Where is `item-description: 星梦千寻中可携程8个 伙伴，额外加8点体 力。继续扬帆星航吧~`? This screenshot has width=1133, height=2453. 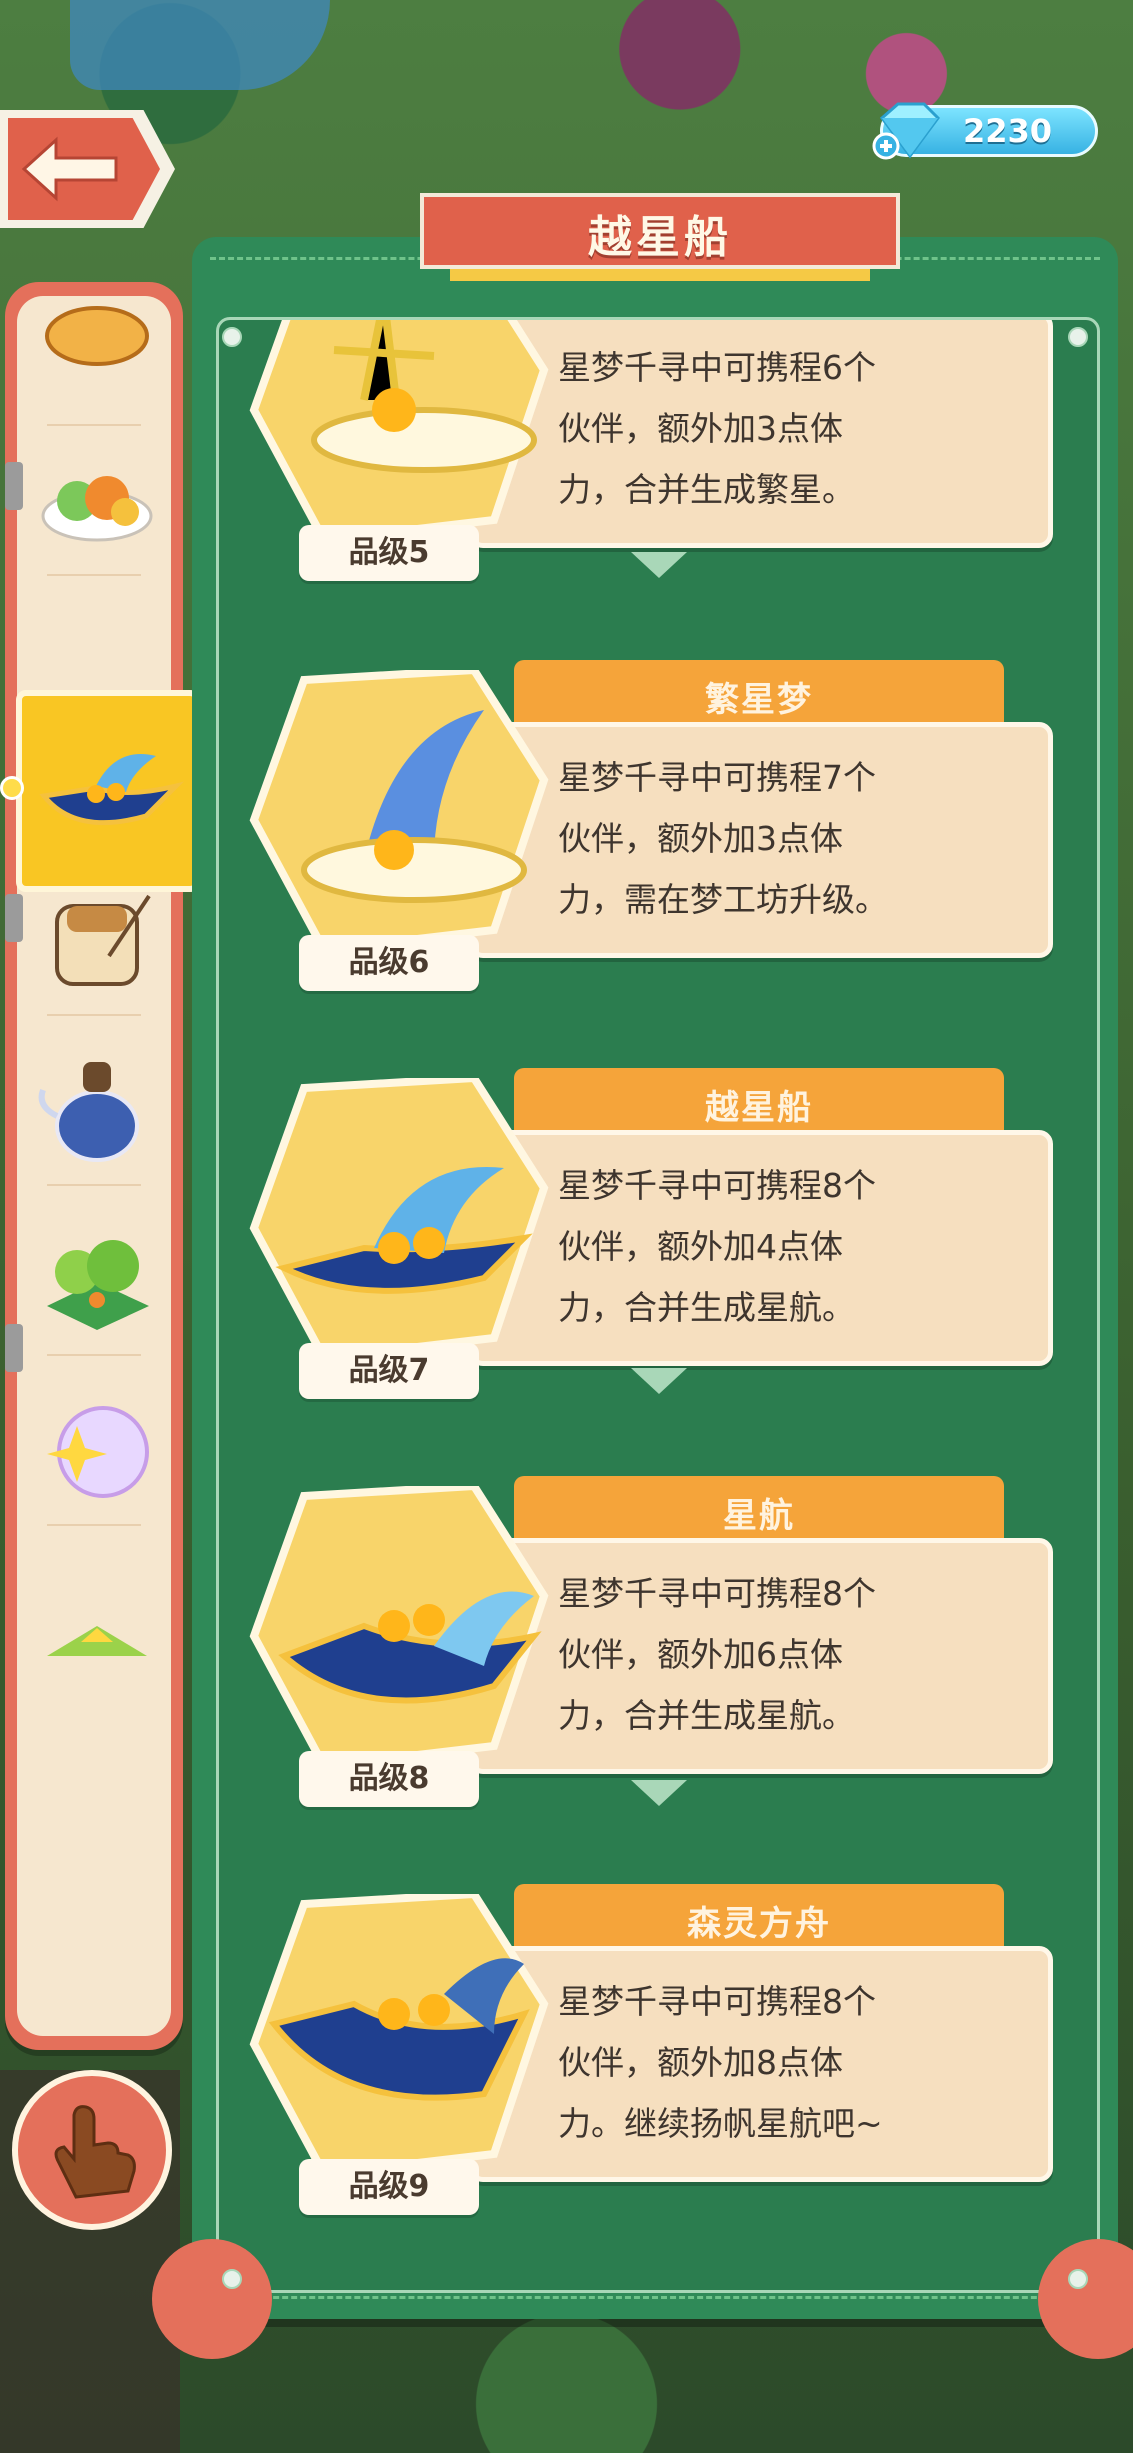 item-description: 星梦千寻中可携程8个 伙伴，额外加8点体 力。继续扬帆星航吧~ is located at coordinates (720, 2062).